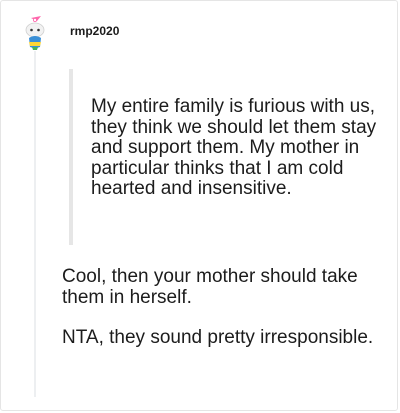 The height and width of the screenshot is (413, 400). I want to click on avatar, so click(35, 33).